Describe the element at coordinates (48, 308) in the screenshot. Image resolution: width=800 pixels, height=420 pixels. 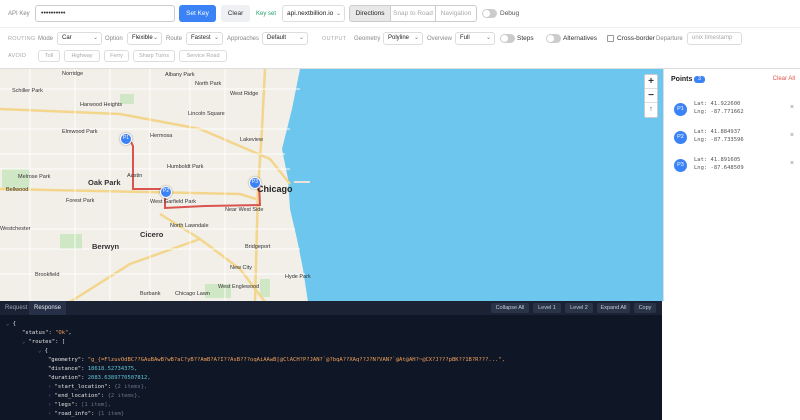
I see `tab-response: Response` at that location.